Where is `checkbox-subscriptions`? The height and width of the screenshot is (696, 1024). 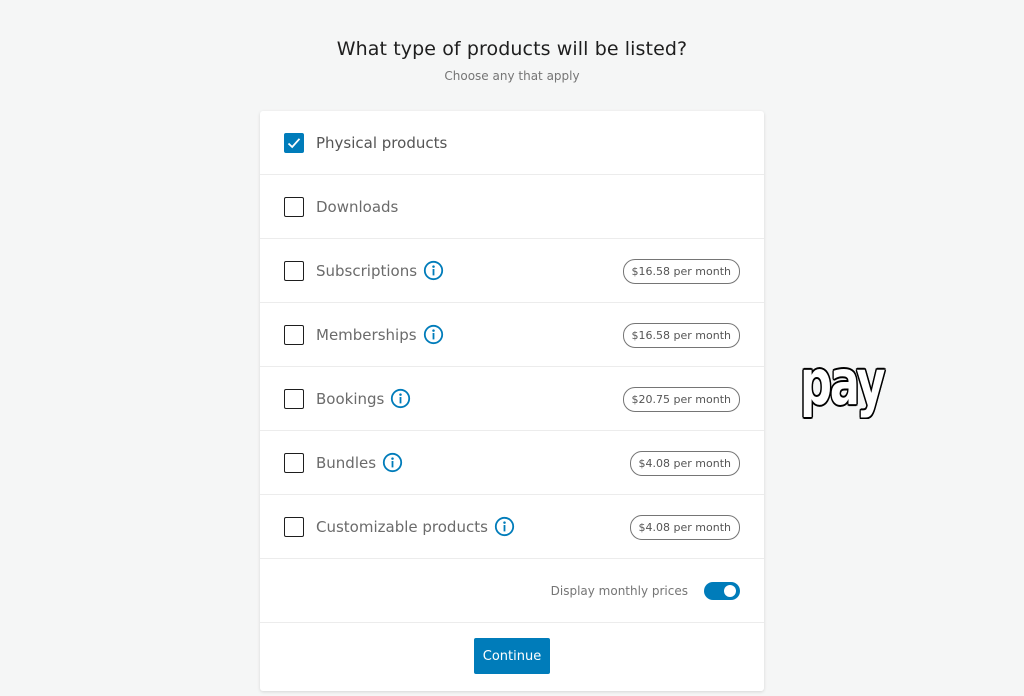 checkbox-subscriptions is located at coordinates (294, 270).